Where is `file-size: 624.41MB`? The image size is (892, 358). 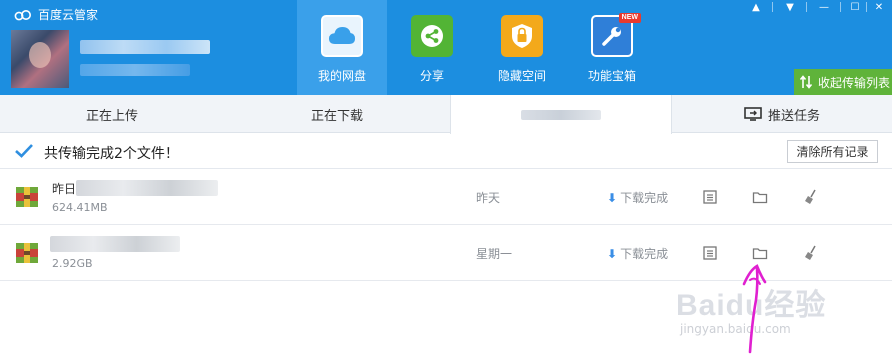 file-size: 624.41MB is located at coordinates (80, 207).